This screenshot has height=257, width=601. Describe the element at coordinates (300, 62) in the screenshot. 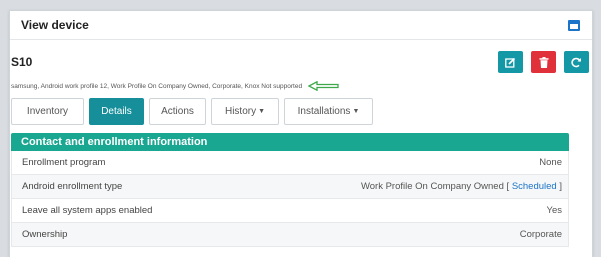

I see `device-row: S10` at that location.